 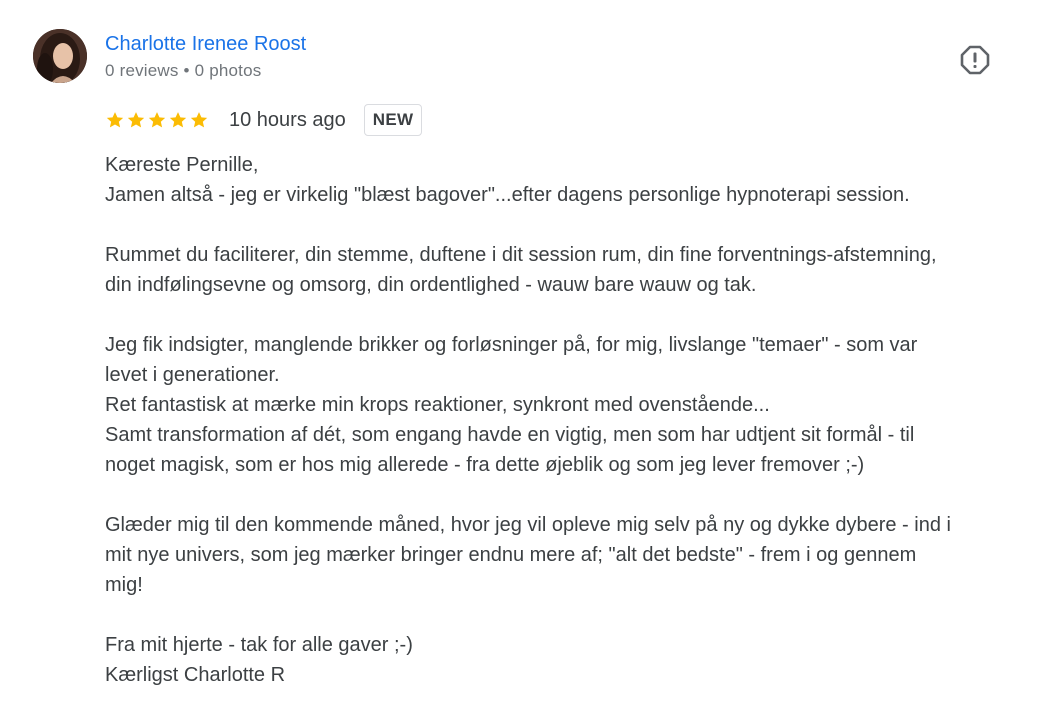 I want to click on review-text-line: levet i generationer., so click(x=192, y=375).